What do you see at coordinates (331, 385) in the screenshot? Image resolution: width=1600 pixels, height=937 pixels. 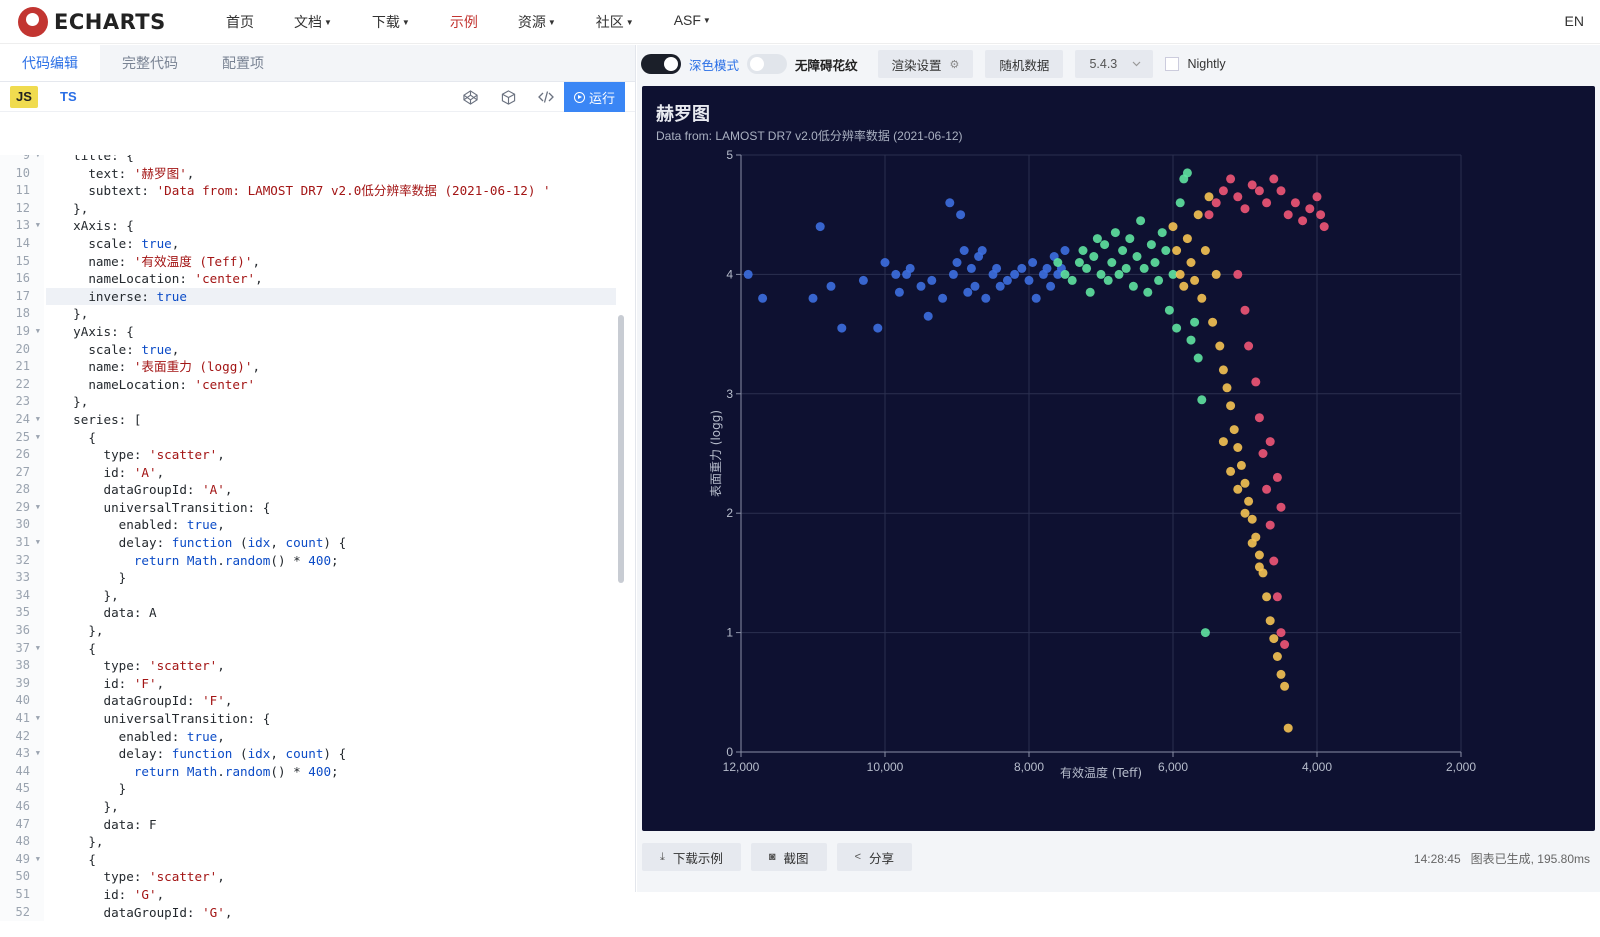 I see `code-line: nameLocation: 'center'` at bounding box center [331, 385].